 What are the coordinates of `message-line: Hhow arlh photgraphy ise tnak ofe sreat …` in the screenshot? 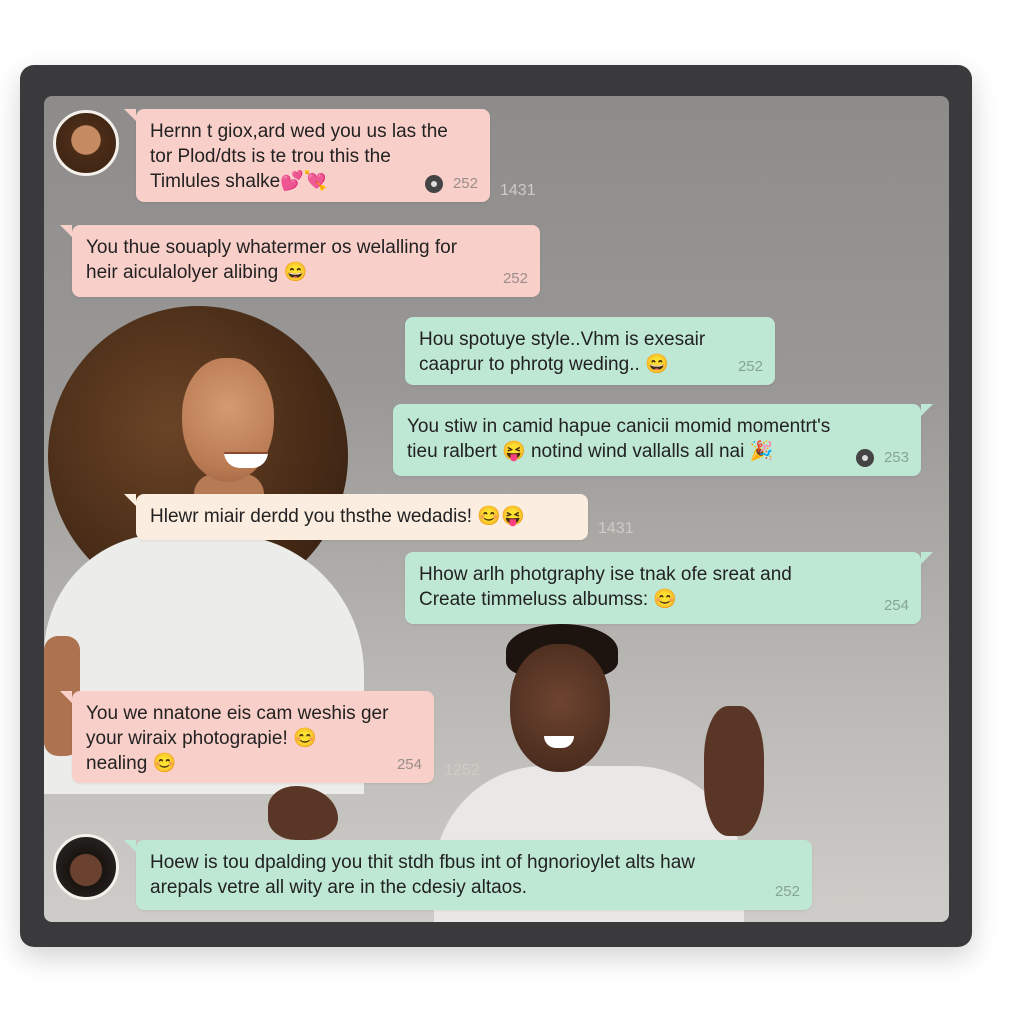 It's located at (605, 574).